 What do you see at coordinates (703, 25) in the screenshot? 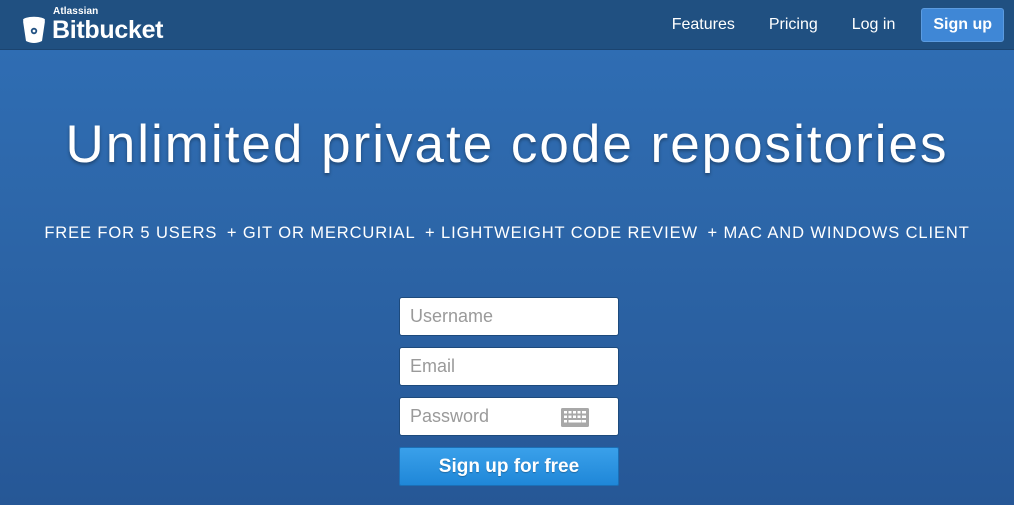
I see `nav-features-link: Features` at bounding box center [703, 25].